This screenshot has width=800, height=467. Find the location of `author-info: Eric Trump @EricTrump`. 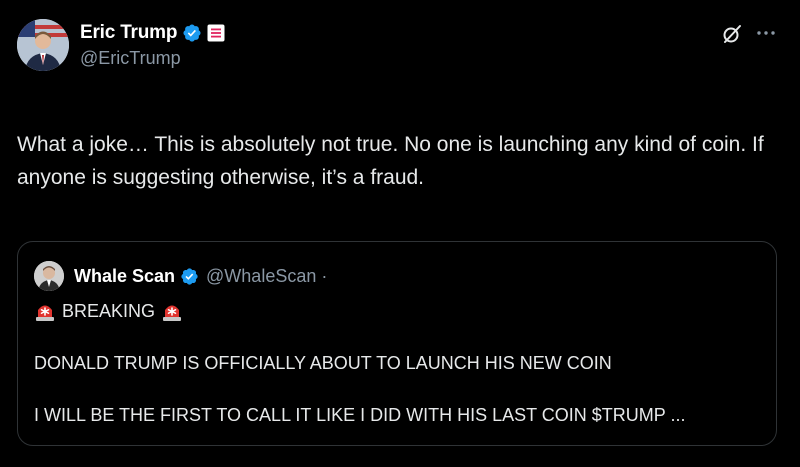

author-info: Eric Trump @EricTrump is located at coordinates (152, 44).